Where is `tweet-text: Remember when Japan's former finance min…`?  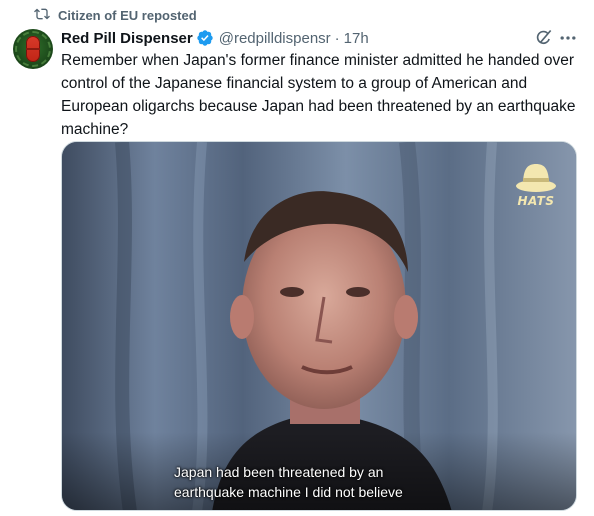 tweet-text: Remember when Japan's former finance min… is located at coordinates (318, 95).